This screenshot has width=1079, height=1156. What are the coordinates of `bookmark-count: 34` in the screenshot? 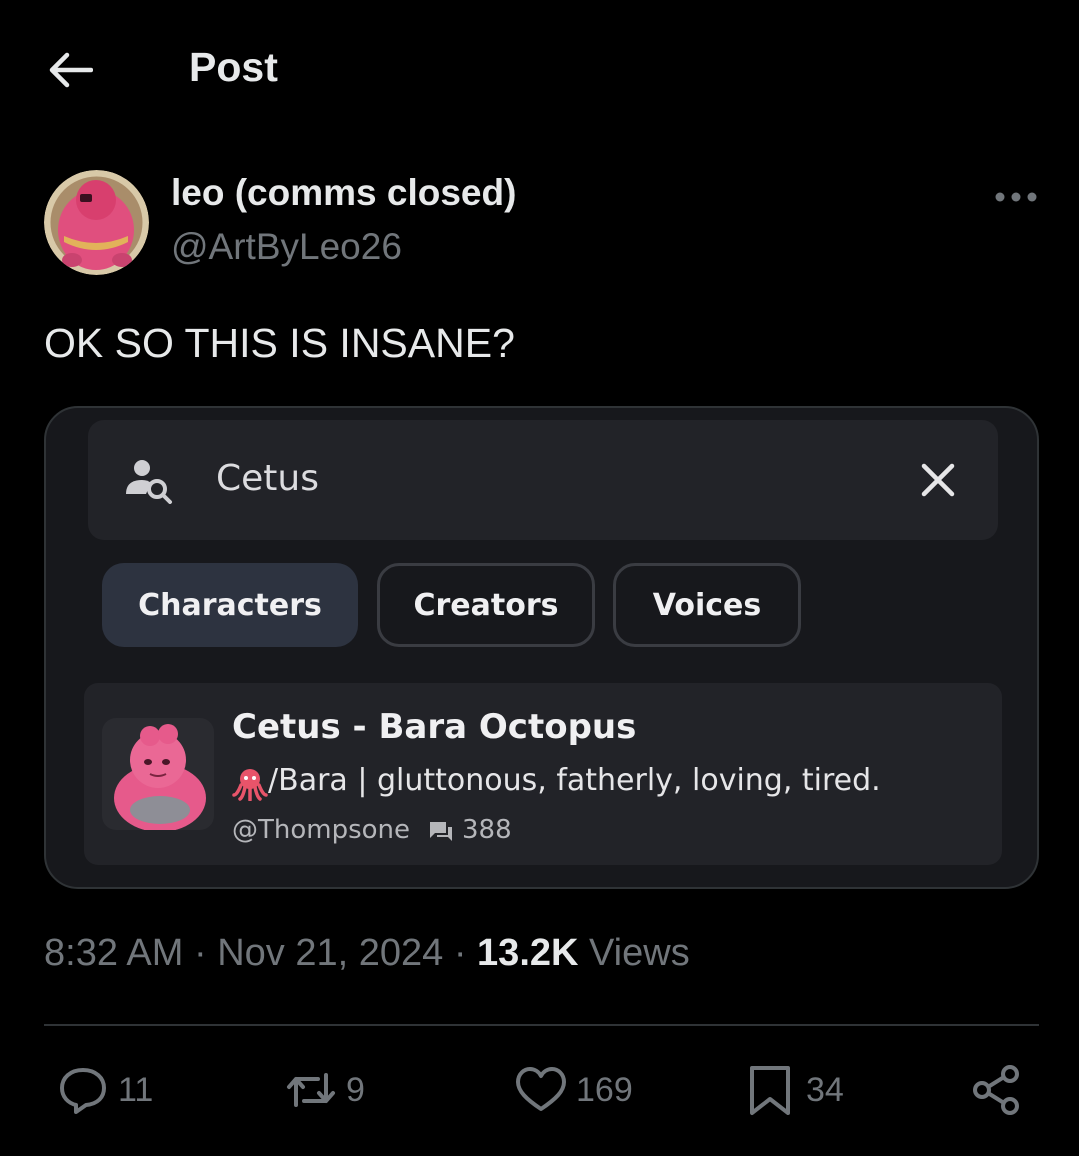 It's located at (825, 1089).